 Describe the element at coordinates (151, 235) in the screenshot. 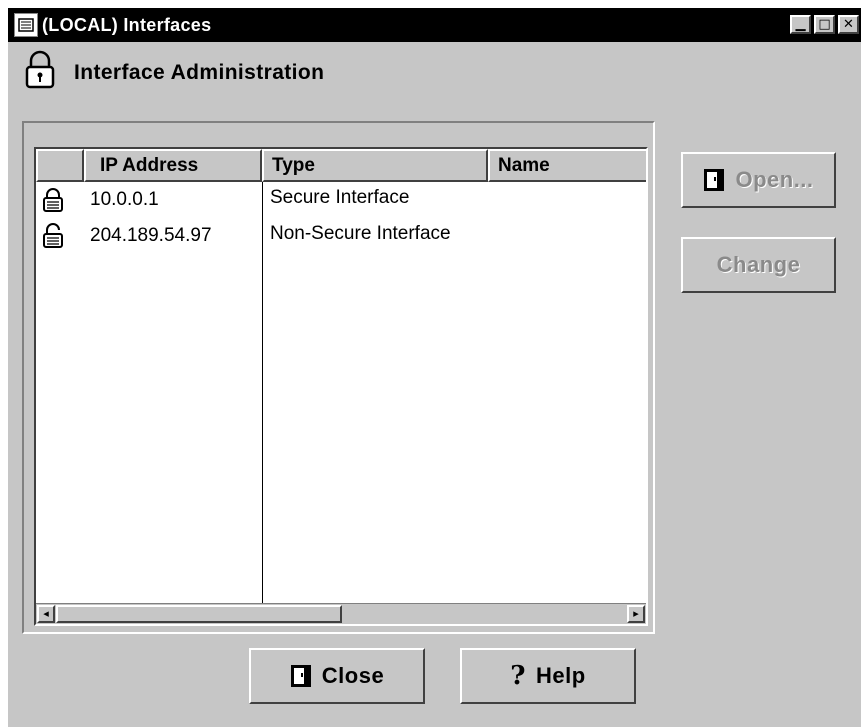

I see `ip-address-cell: 204.189.54.97` at that location.